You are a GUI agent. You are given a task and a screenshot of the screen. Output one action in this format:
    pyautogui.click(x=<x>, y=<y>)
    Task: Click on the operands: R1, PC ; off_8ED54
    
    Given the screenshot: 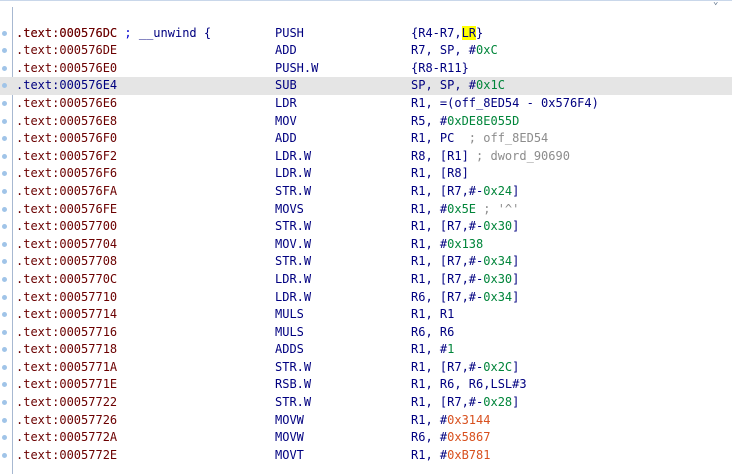 What is the action you would take?
    pyautogui.click(x=480, y=138)
    